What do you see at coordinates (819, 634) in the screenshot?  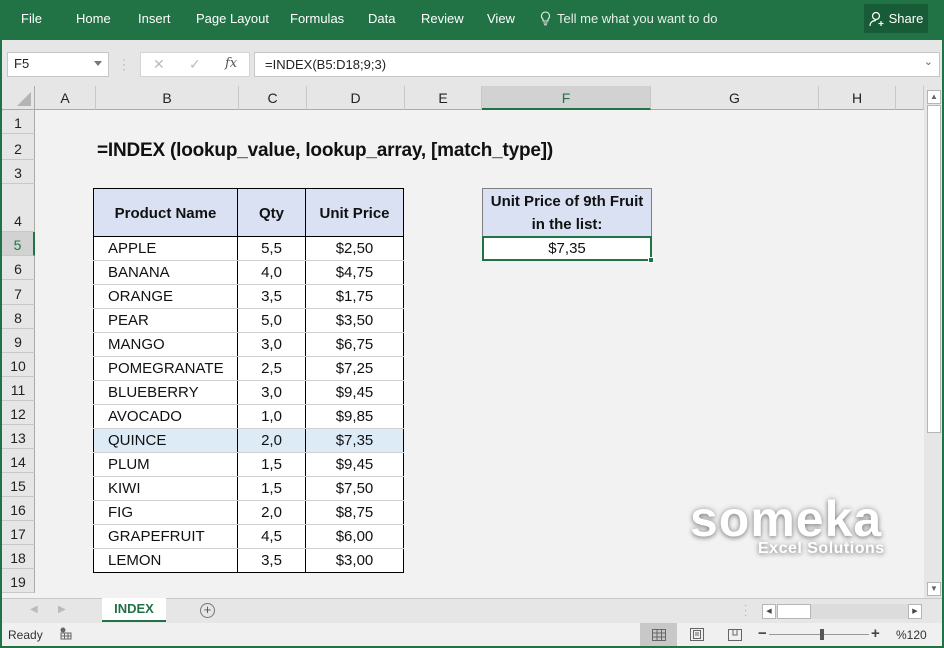 I see `zoom-slider` at bounding box center [819, 634].